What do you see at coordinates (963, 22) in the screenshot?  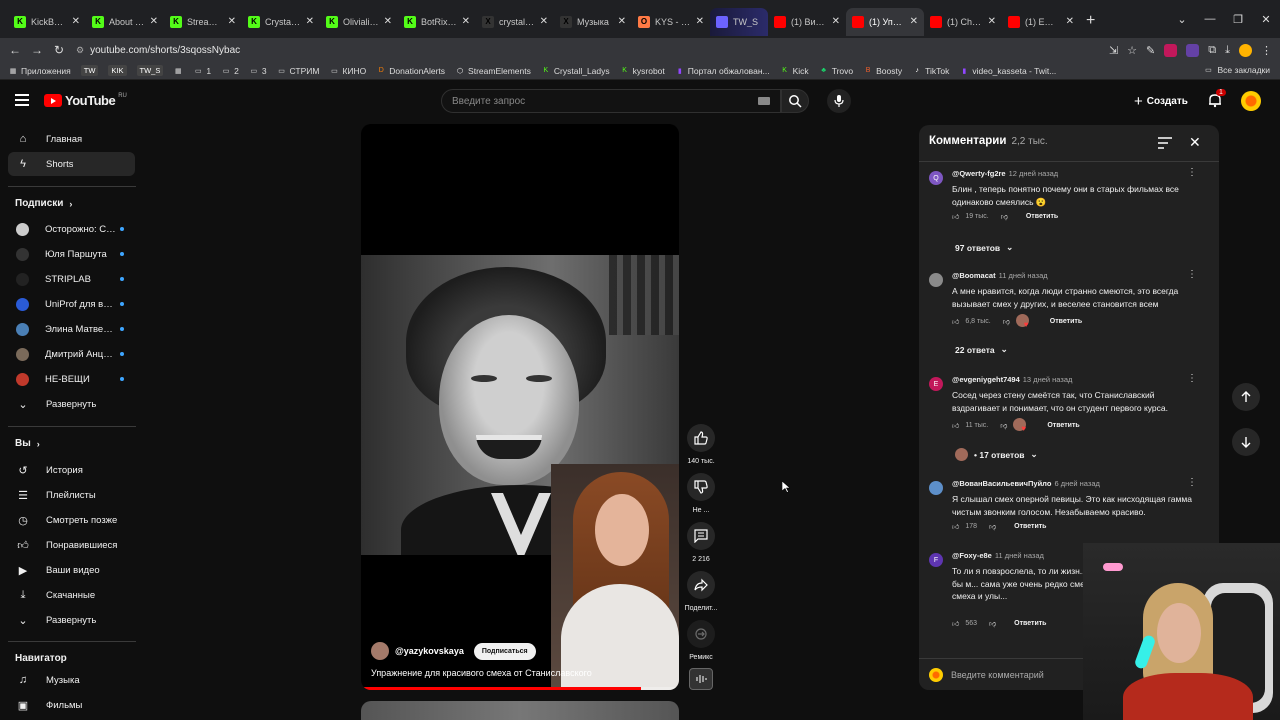 I see `browser-tab: (1) Chill D ✕` at bounding box center [963, 22].